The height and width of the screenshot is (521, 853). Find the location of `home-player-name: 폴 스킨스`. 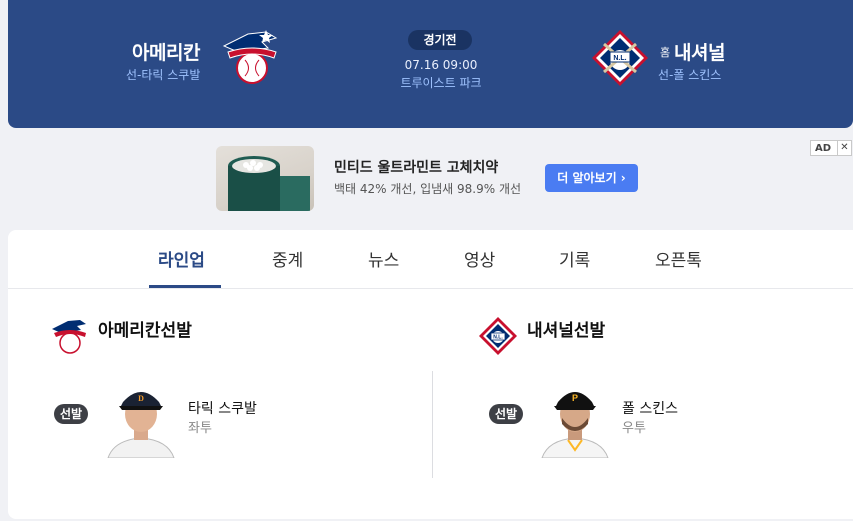

home-player-name: 폴 스킨스 is located at coordinates (650, 408).